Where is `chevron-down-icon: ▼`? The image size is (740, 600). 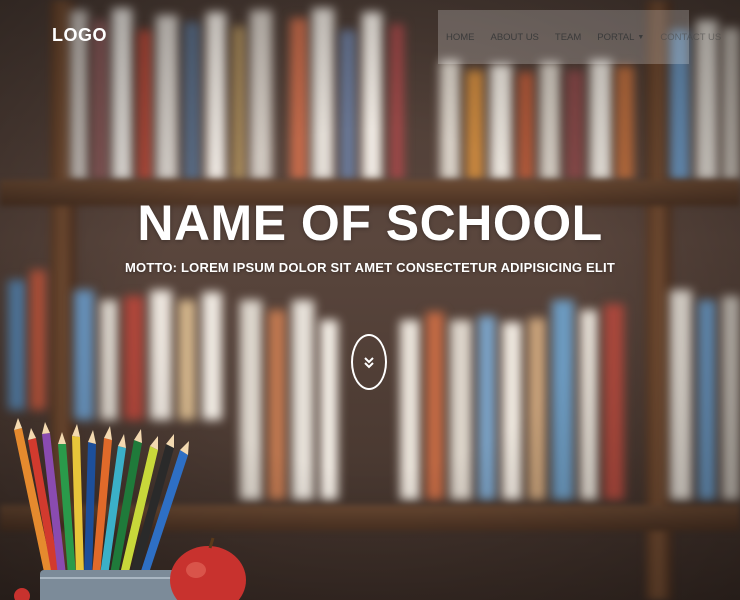
chevron-down-icon: ▼ is located at coordinates (641, 37).